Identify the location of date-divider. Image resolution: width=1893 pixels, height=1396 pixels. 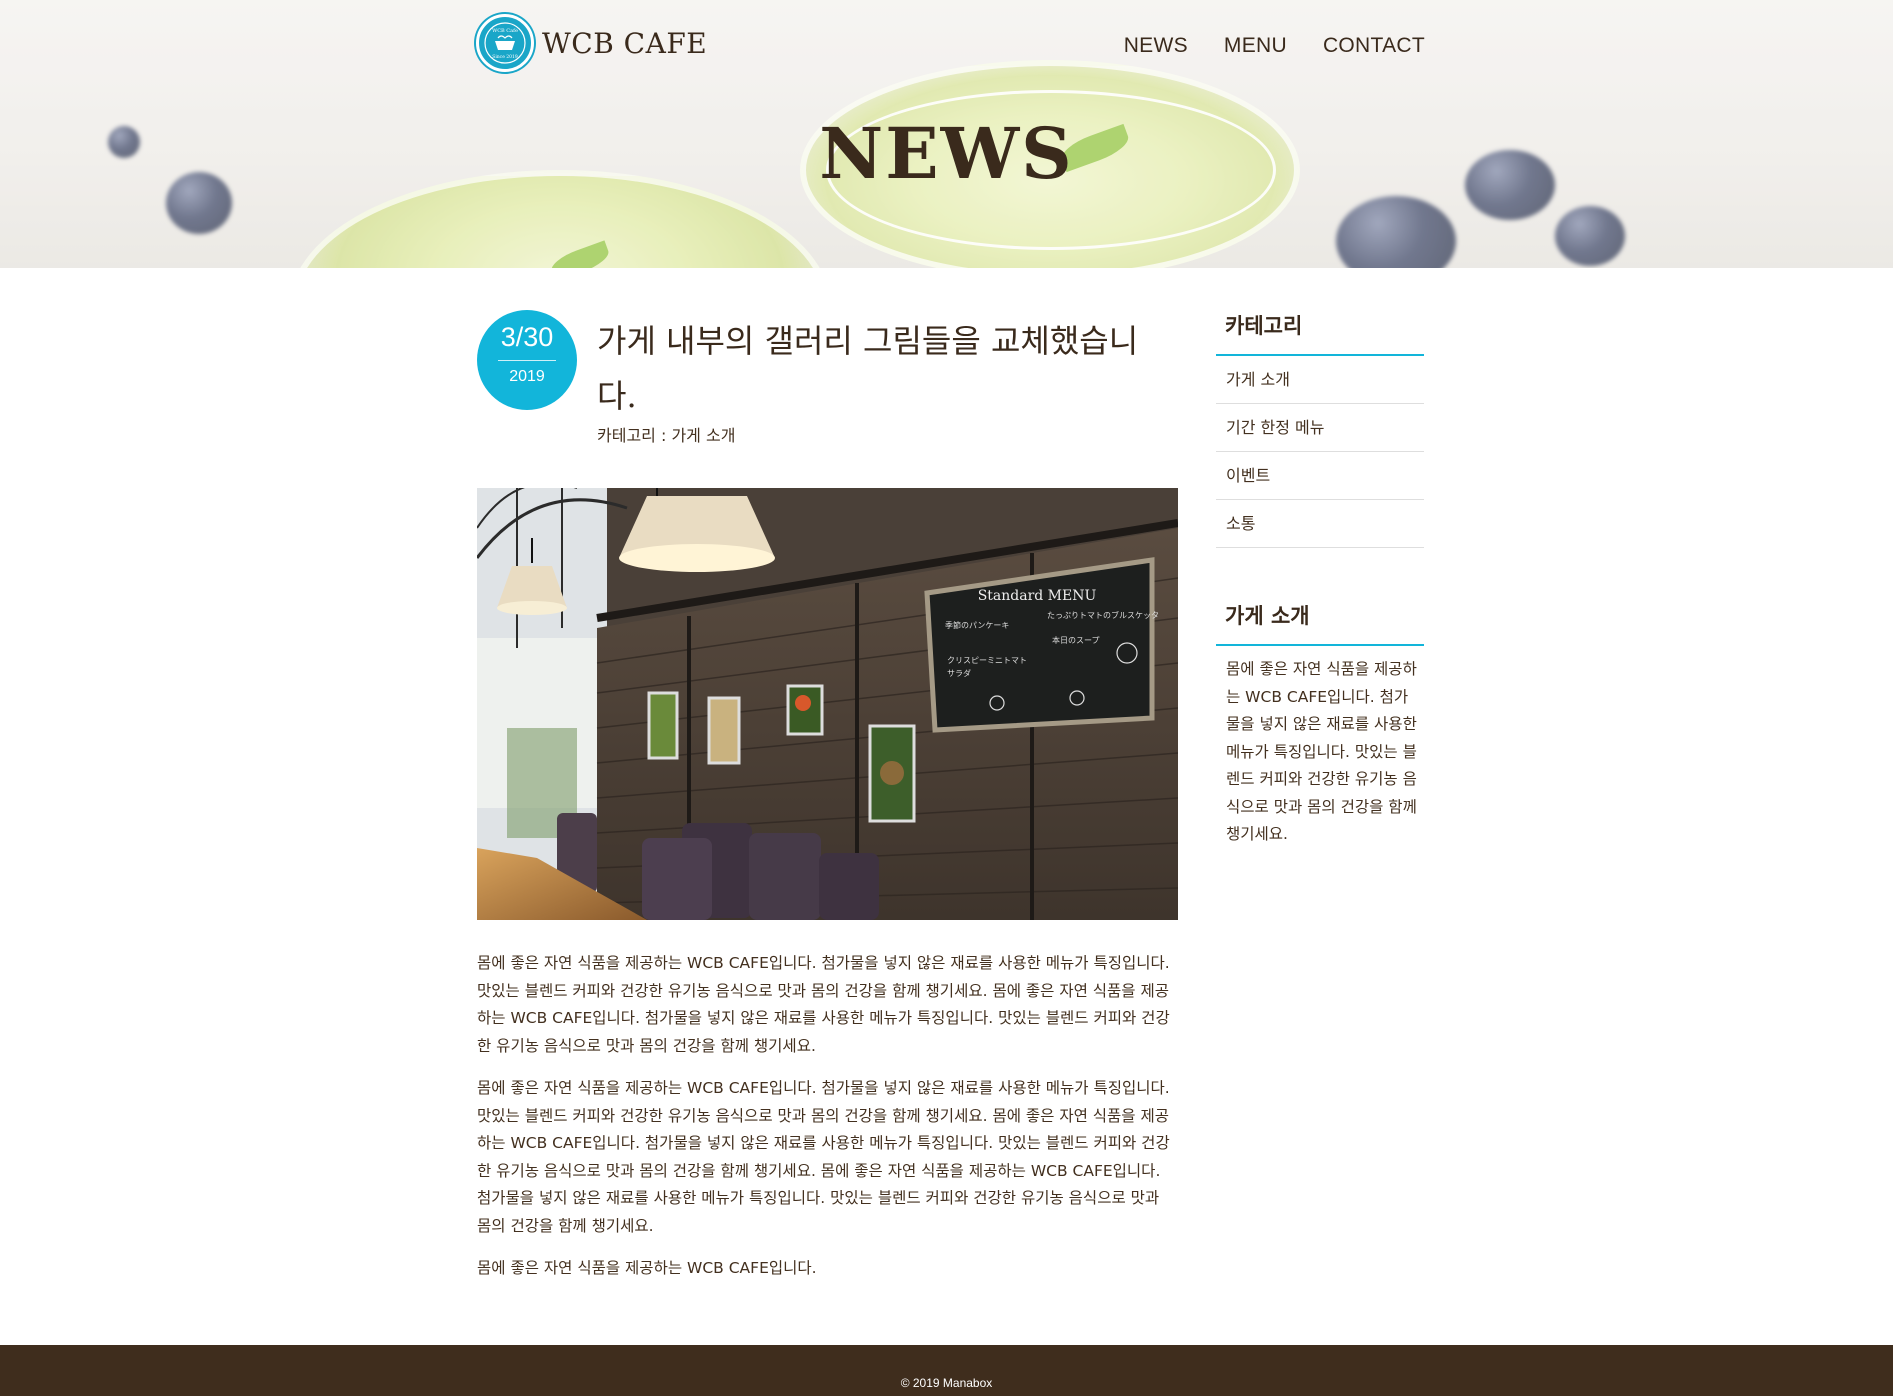
(527, 360).